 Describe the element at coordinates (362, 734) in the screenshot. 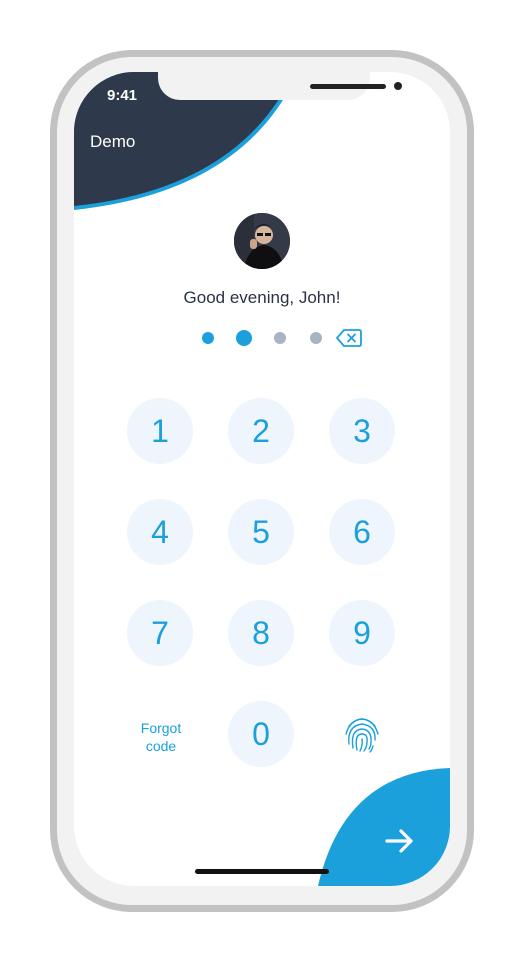

I see `fingerprint-icon` at that location.